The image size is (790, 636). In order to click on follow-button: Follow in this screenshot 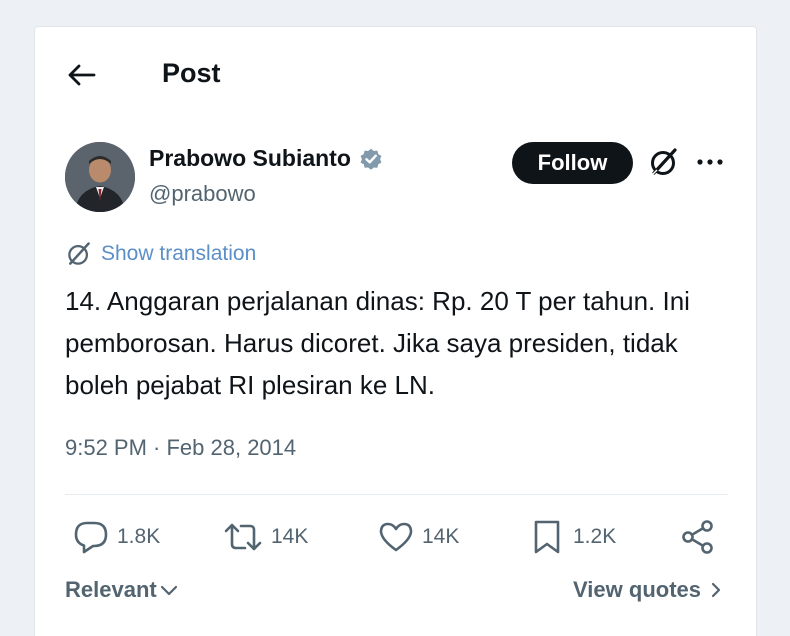, I will do `click(572, 163)`.